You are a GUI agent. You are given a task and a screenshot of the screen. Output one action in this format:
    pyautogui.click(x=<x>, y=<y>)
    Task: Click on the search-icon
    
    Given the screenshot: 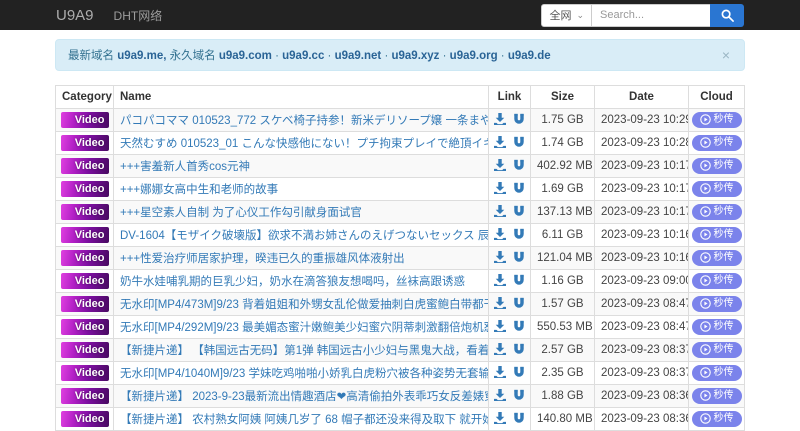 What is the action you would take?
    pyautogui.click(x=727, y=15)
    